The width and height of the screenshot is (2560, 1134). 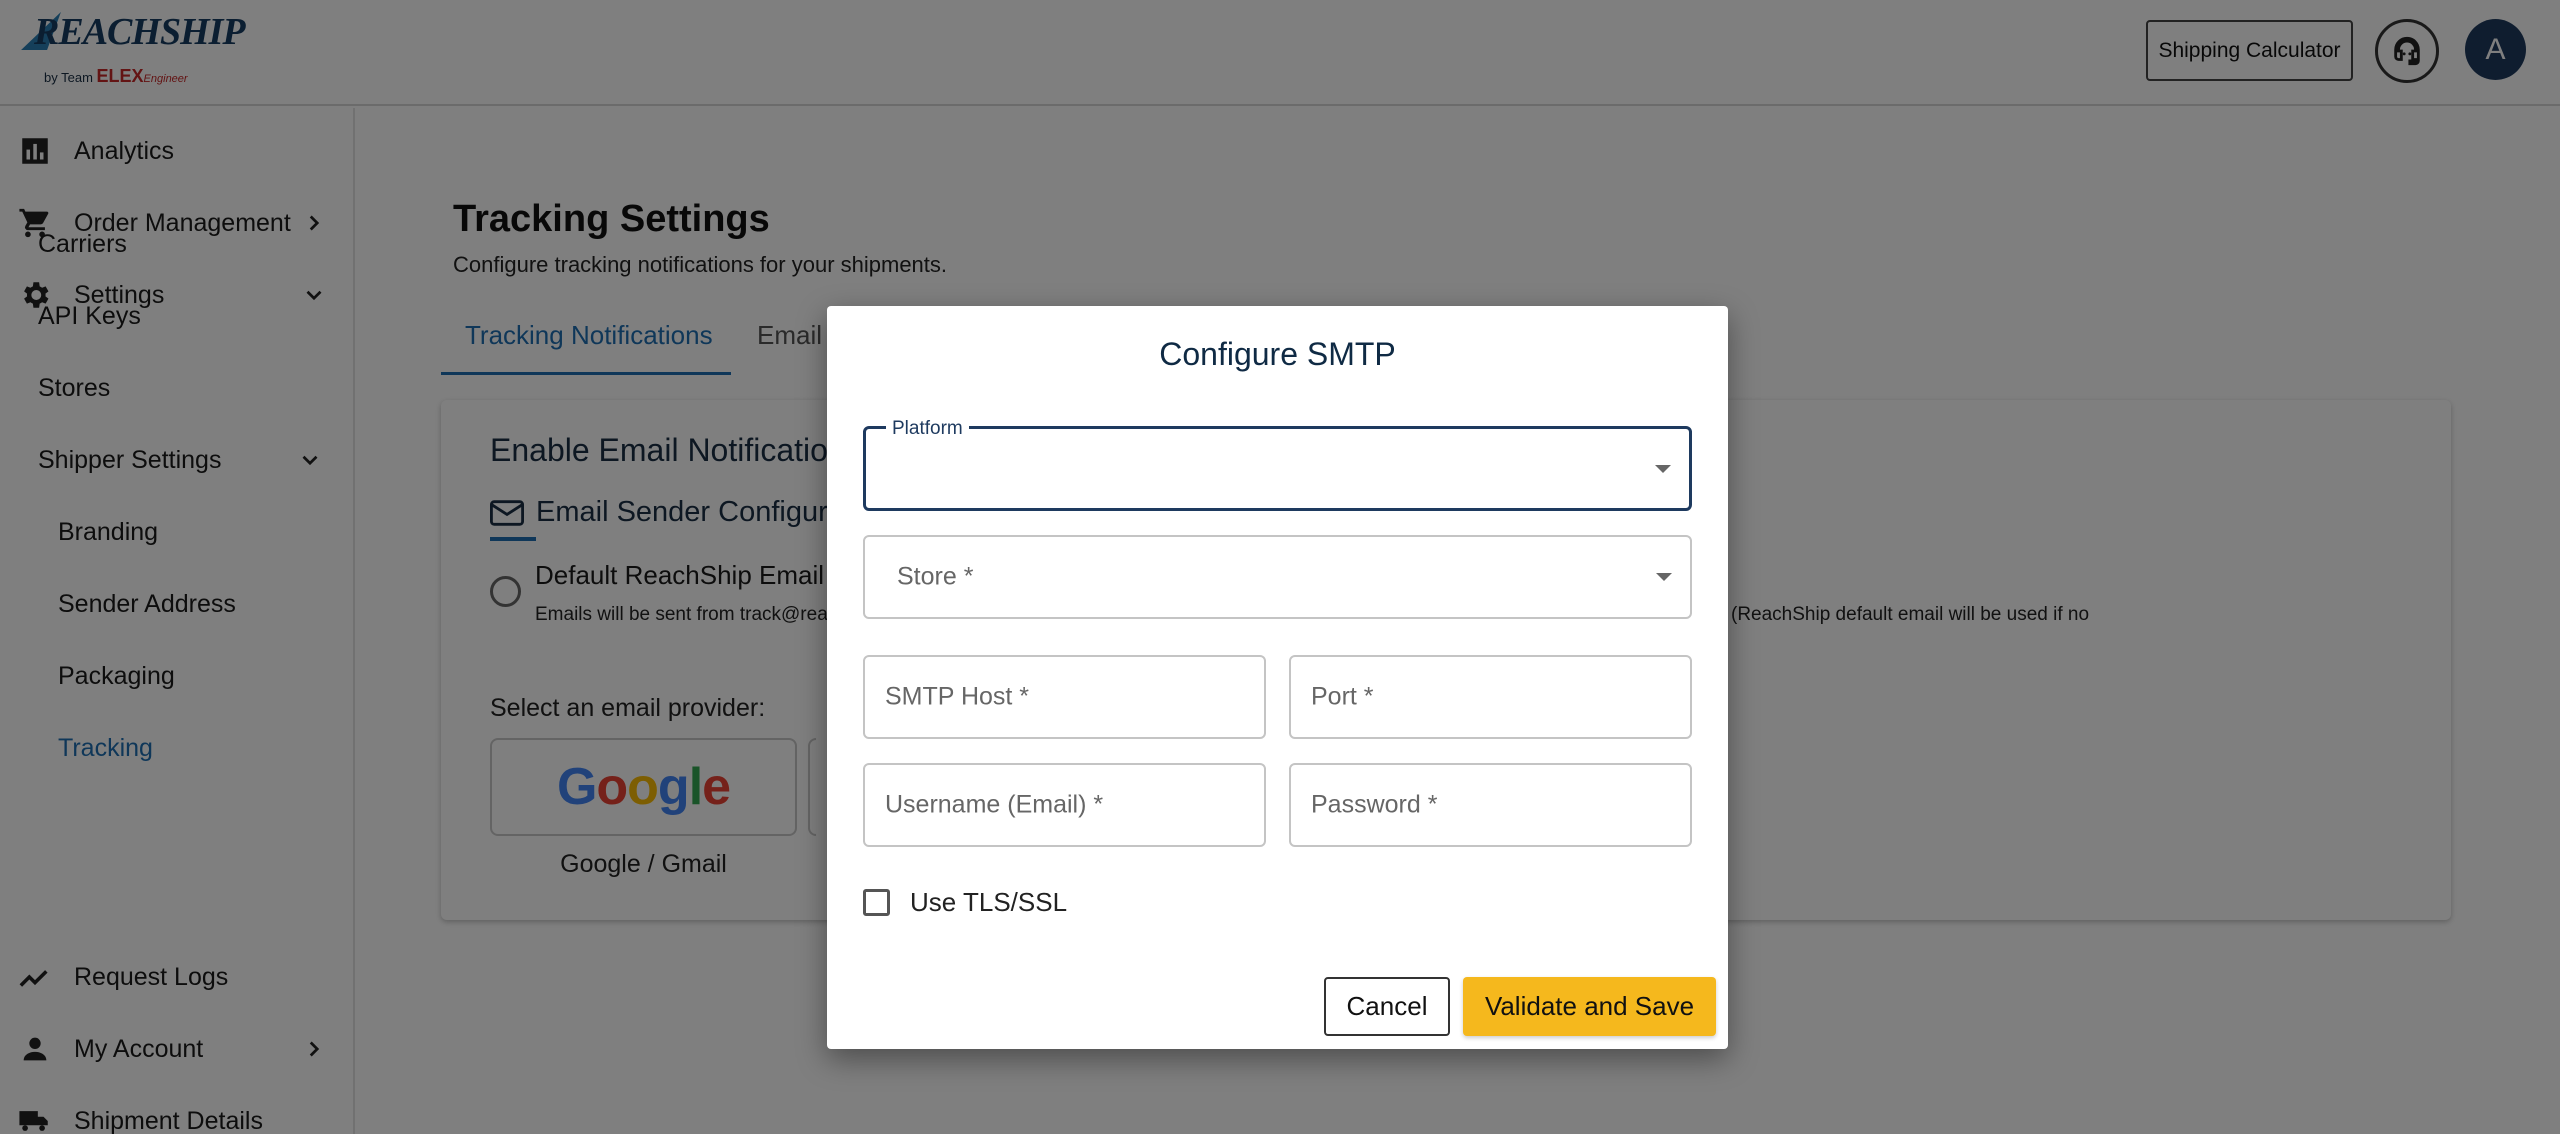 What do you see at coordinates (935, 576) in the screenshot?
I see `store-label: Store *` at bounding box center [935, 576].